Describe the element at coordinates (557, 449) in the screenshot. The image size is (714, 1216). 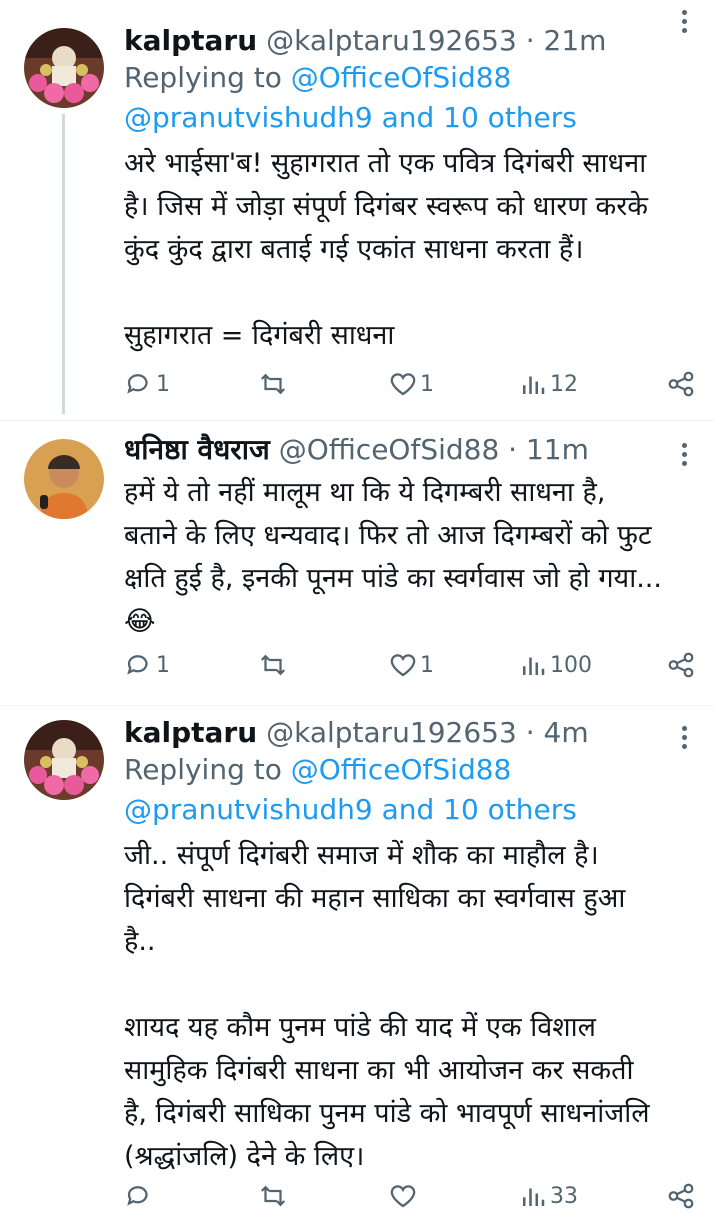
I see `timestamp: 11m` at that location.